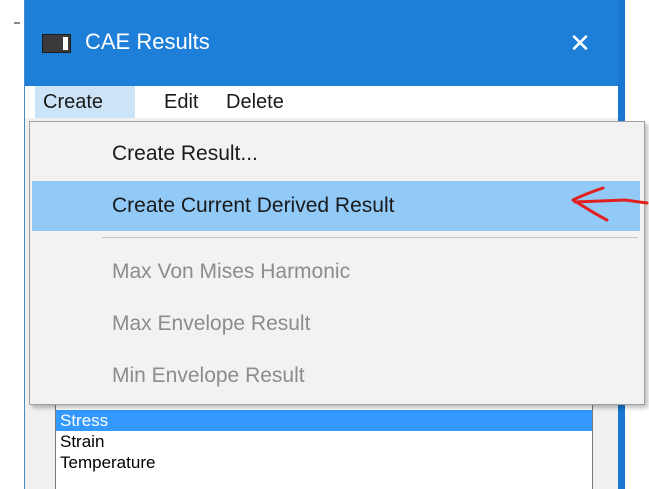 This screenshot has width=649, height=489. What do you see at coordinates (336, 206) in the screenshot?
I see `menu-item-create-current-derived-result: Create Current Derived Result` at bounding box center [336, 206].